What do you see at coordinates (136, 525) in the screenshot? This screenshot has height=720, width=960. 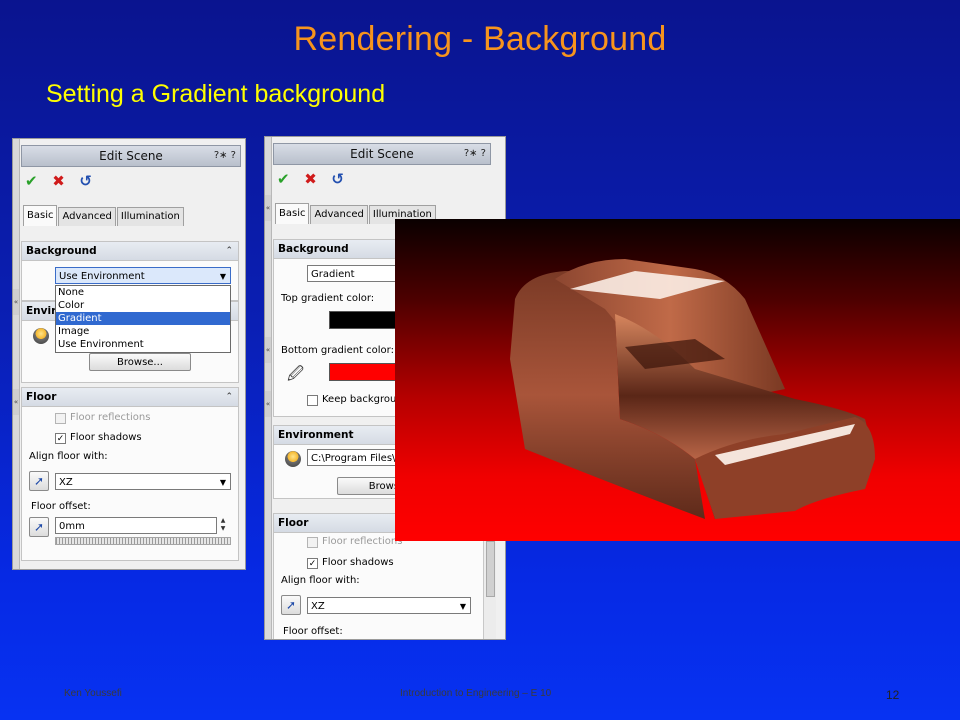 I see `floor-offset-input: 0mm` at bounding box center [136, 525].